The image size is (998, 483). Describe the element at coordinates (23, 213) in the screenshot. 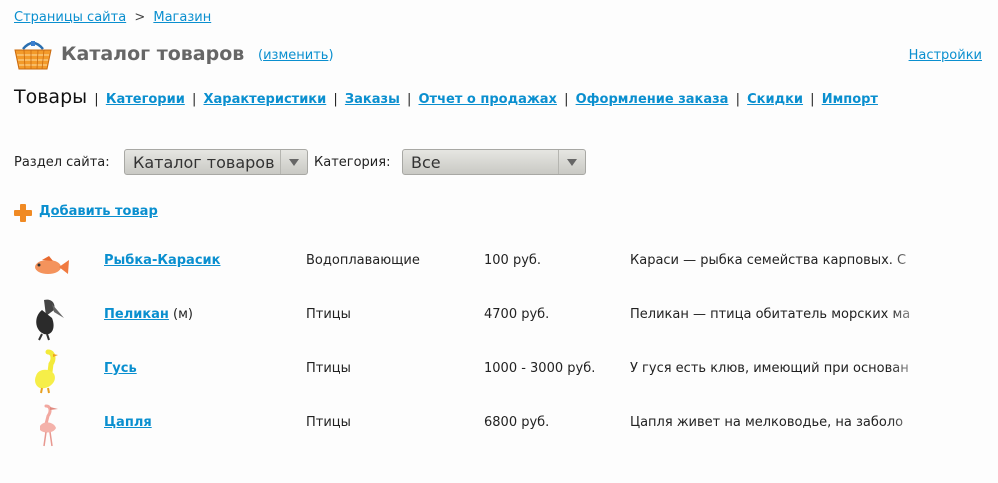

I see `plus-icon` at that location.